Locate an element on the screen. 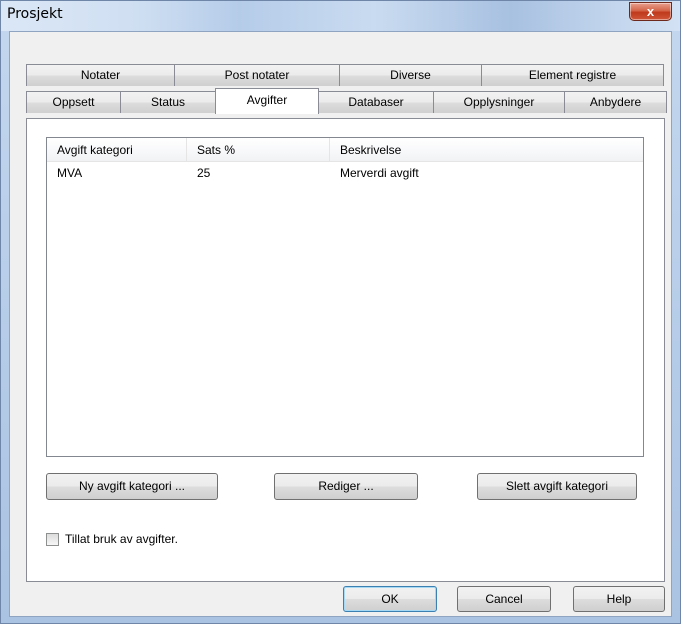 The height and width of the screenshot is (624, 681). title-bar: Prosjekt x is located at coordinates (340, 16).